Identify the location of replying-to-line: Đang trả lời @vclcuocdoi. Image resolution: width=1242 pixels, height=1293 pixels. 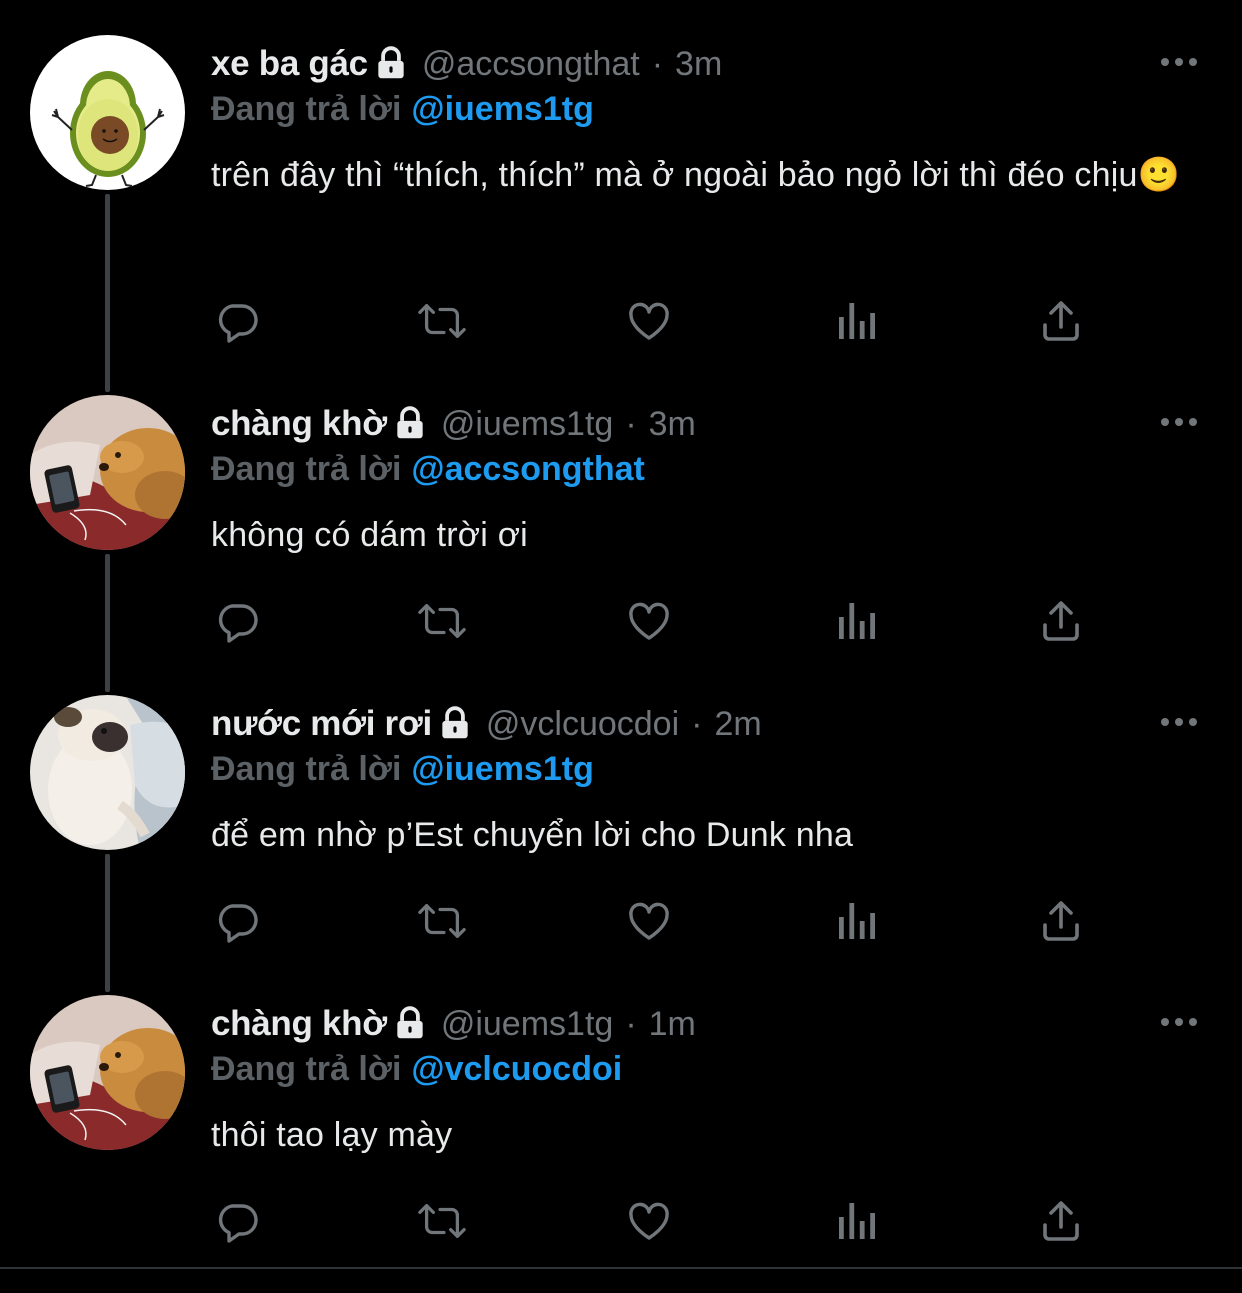
(416, 1069).